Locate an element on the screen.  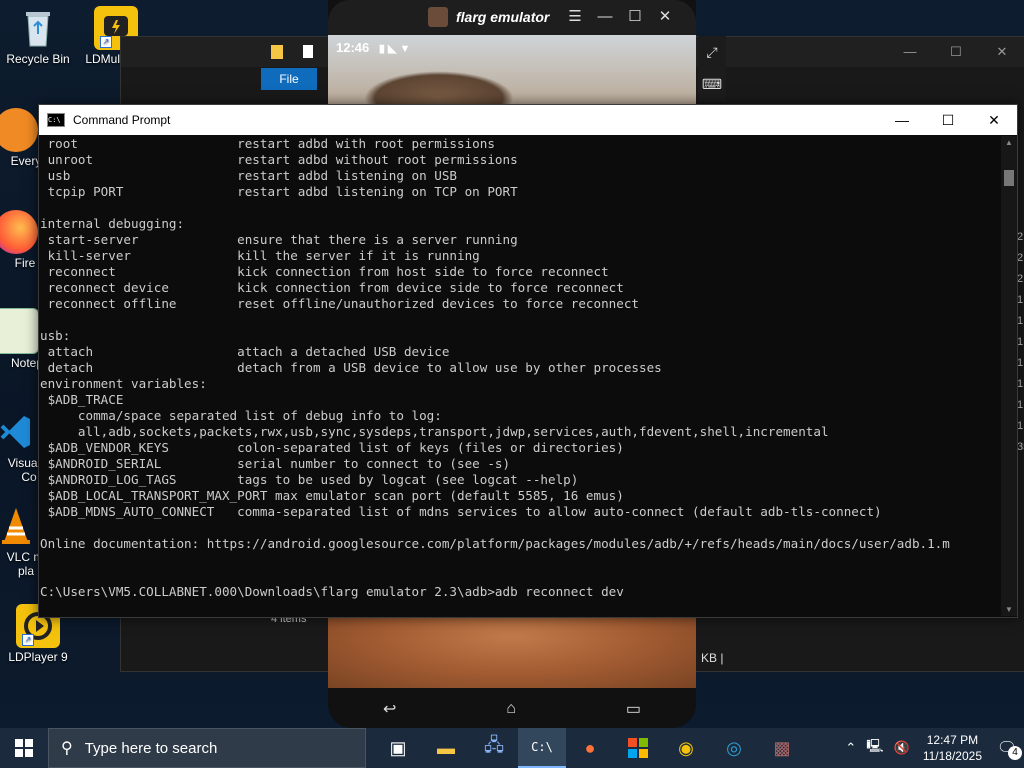
notification-count: 4 is located at coordinates (1015, 753).